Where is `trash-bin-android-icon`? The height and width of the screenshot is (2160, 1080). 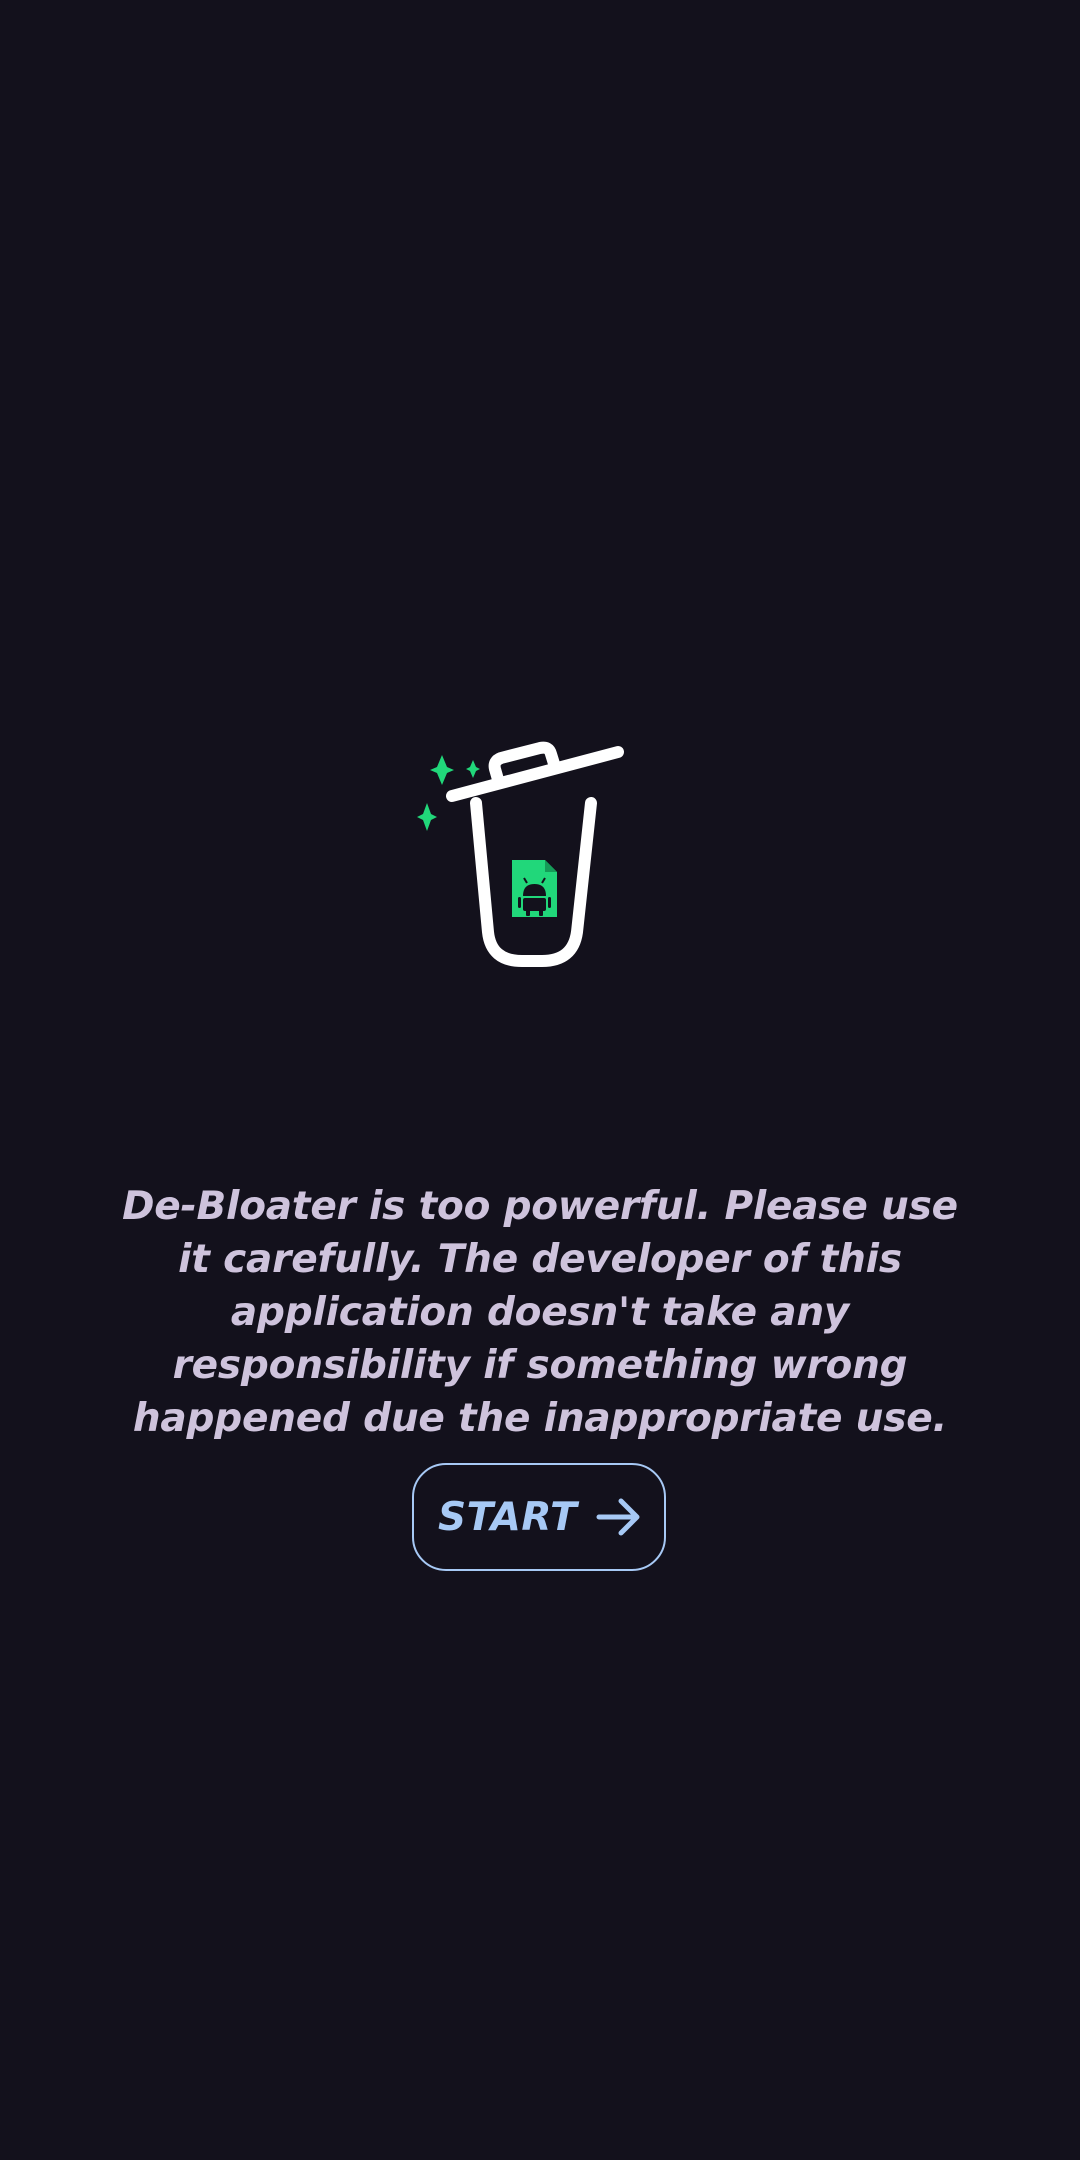
trash-bin-android-icon is located at coordinates (520, 854).